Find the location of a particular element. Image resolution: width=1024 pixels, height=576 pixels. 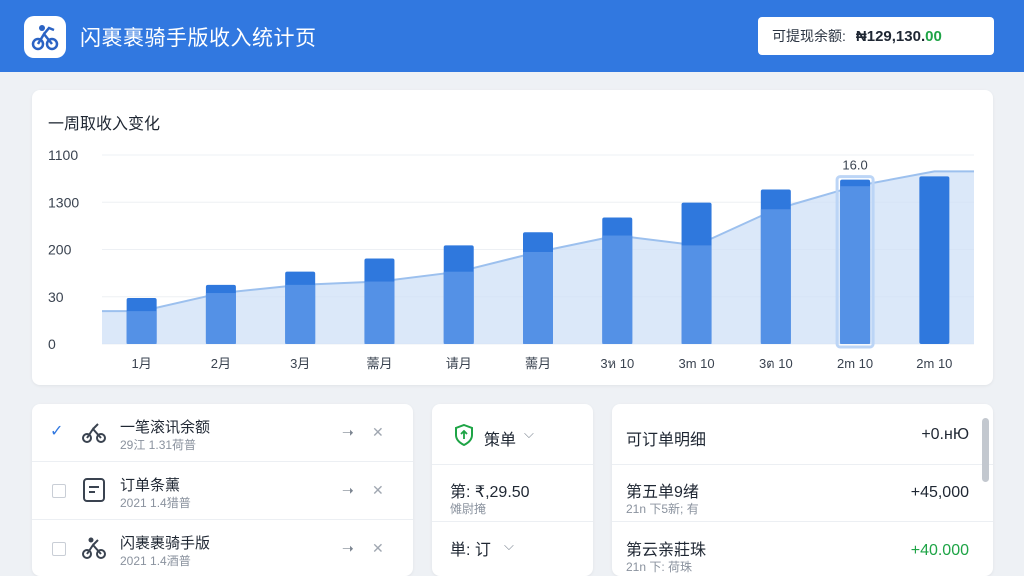

app-title: 闪裹裹骑手版收入统计页 is located at coordinates (198, 38).